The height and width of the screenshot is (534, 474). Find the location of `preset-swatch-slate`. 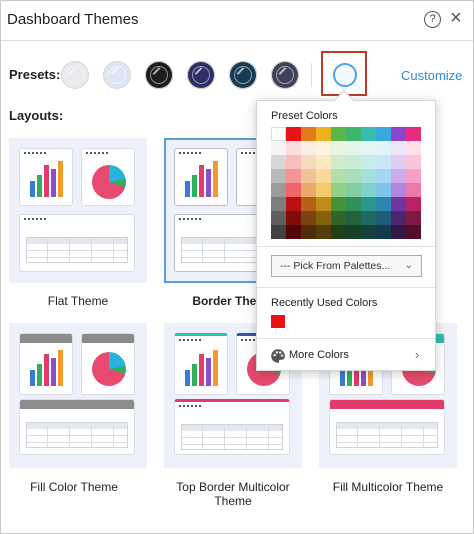

preset-swatch-slate is located at coordinates (285, 75).